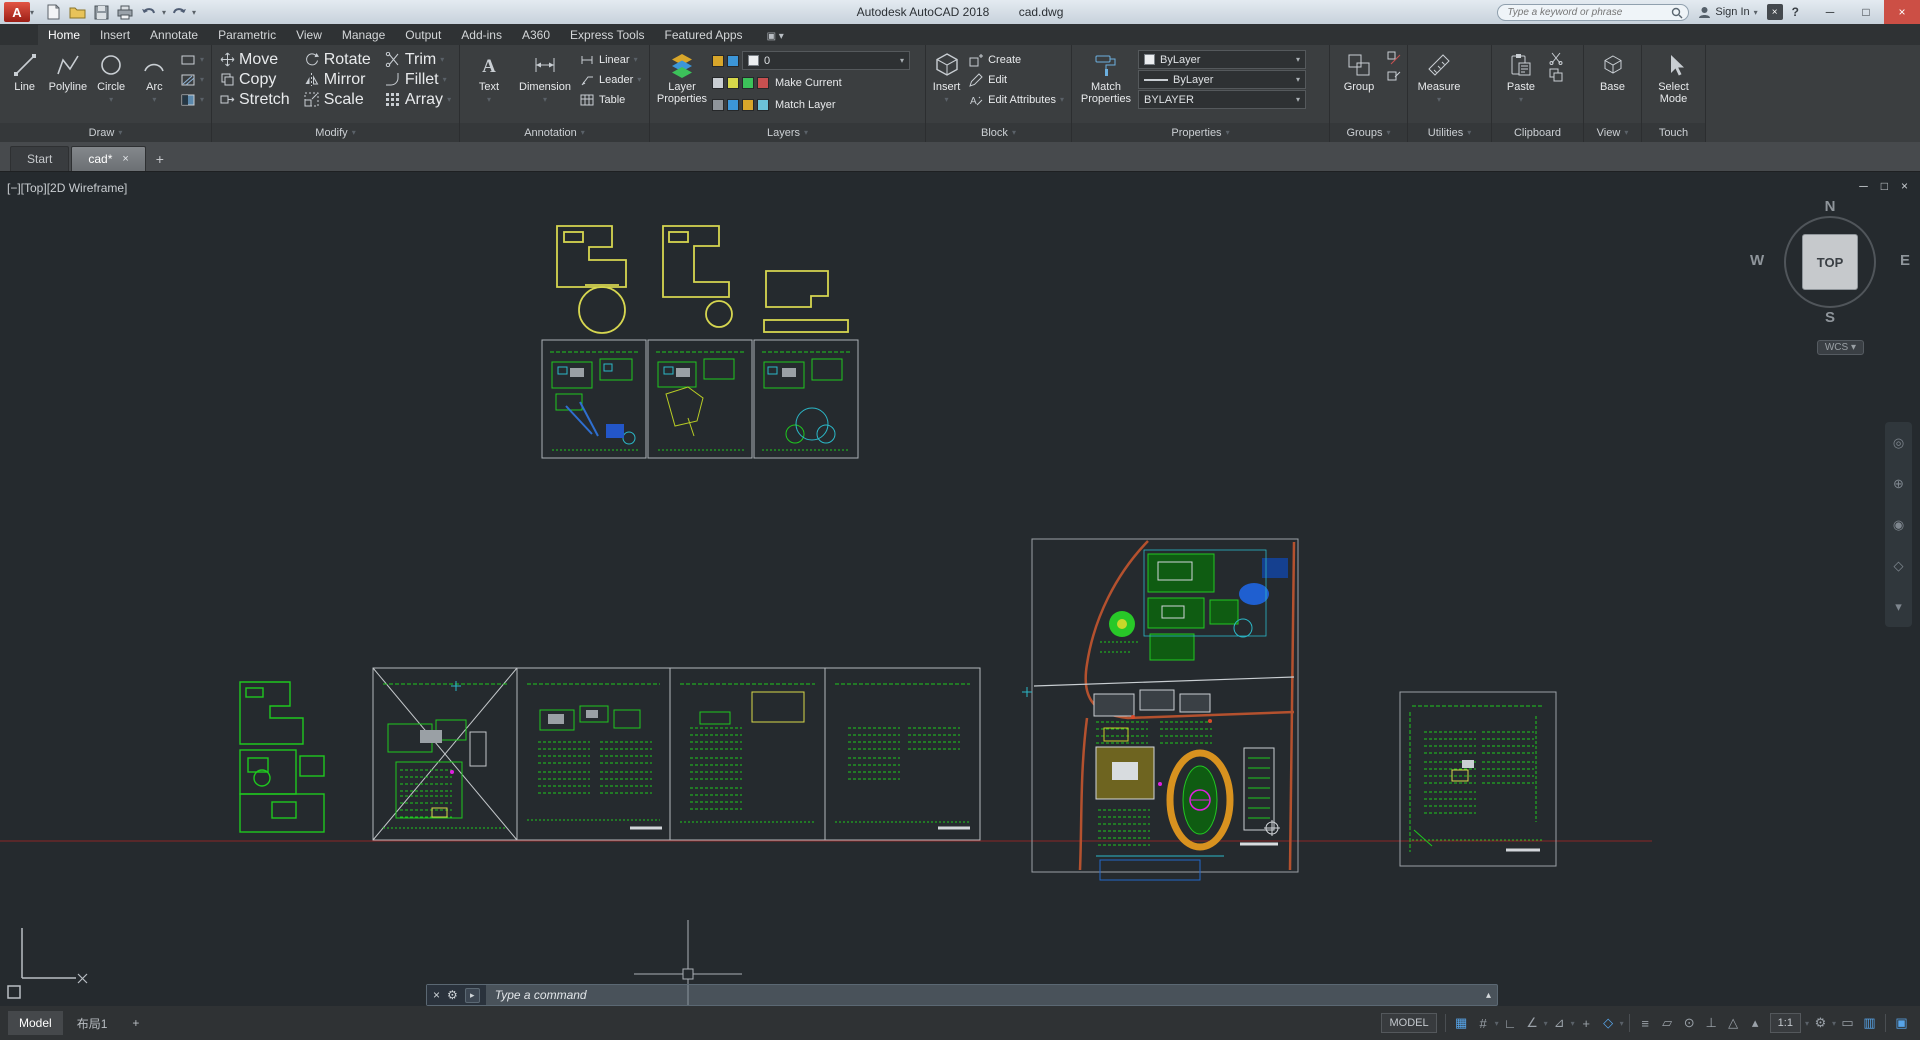 This screenshot has width=1920, height=1040. What do you see at coordinates (1461, 1023) in the screenshot?
I see `grid-display-toggle: ▦` at bounding box center [1461, 1023].